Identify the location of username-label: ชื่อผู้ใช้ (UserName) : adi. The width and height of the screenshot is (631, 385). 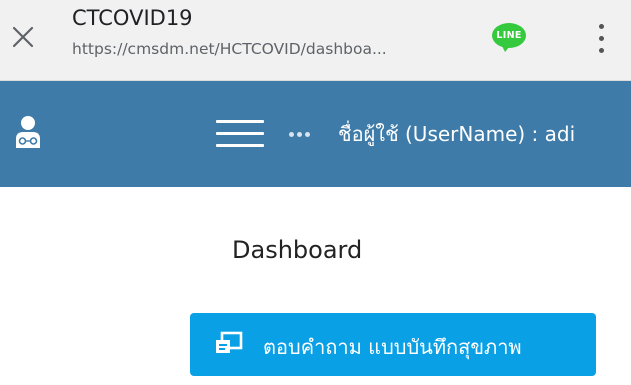
(457, 134).